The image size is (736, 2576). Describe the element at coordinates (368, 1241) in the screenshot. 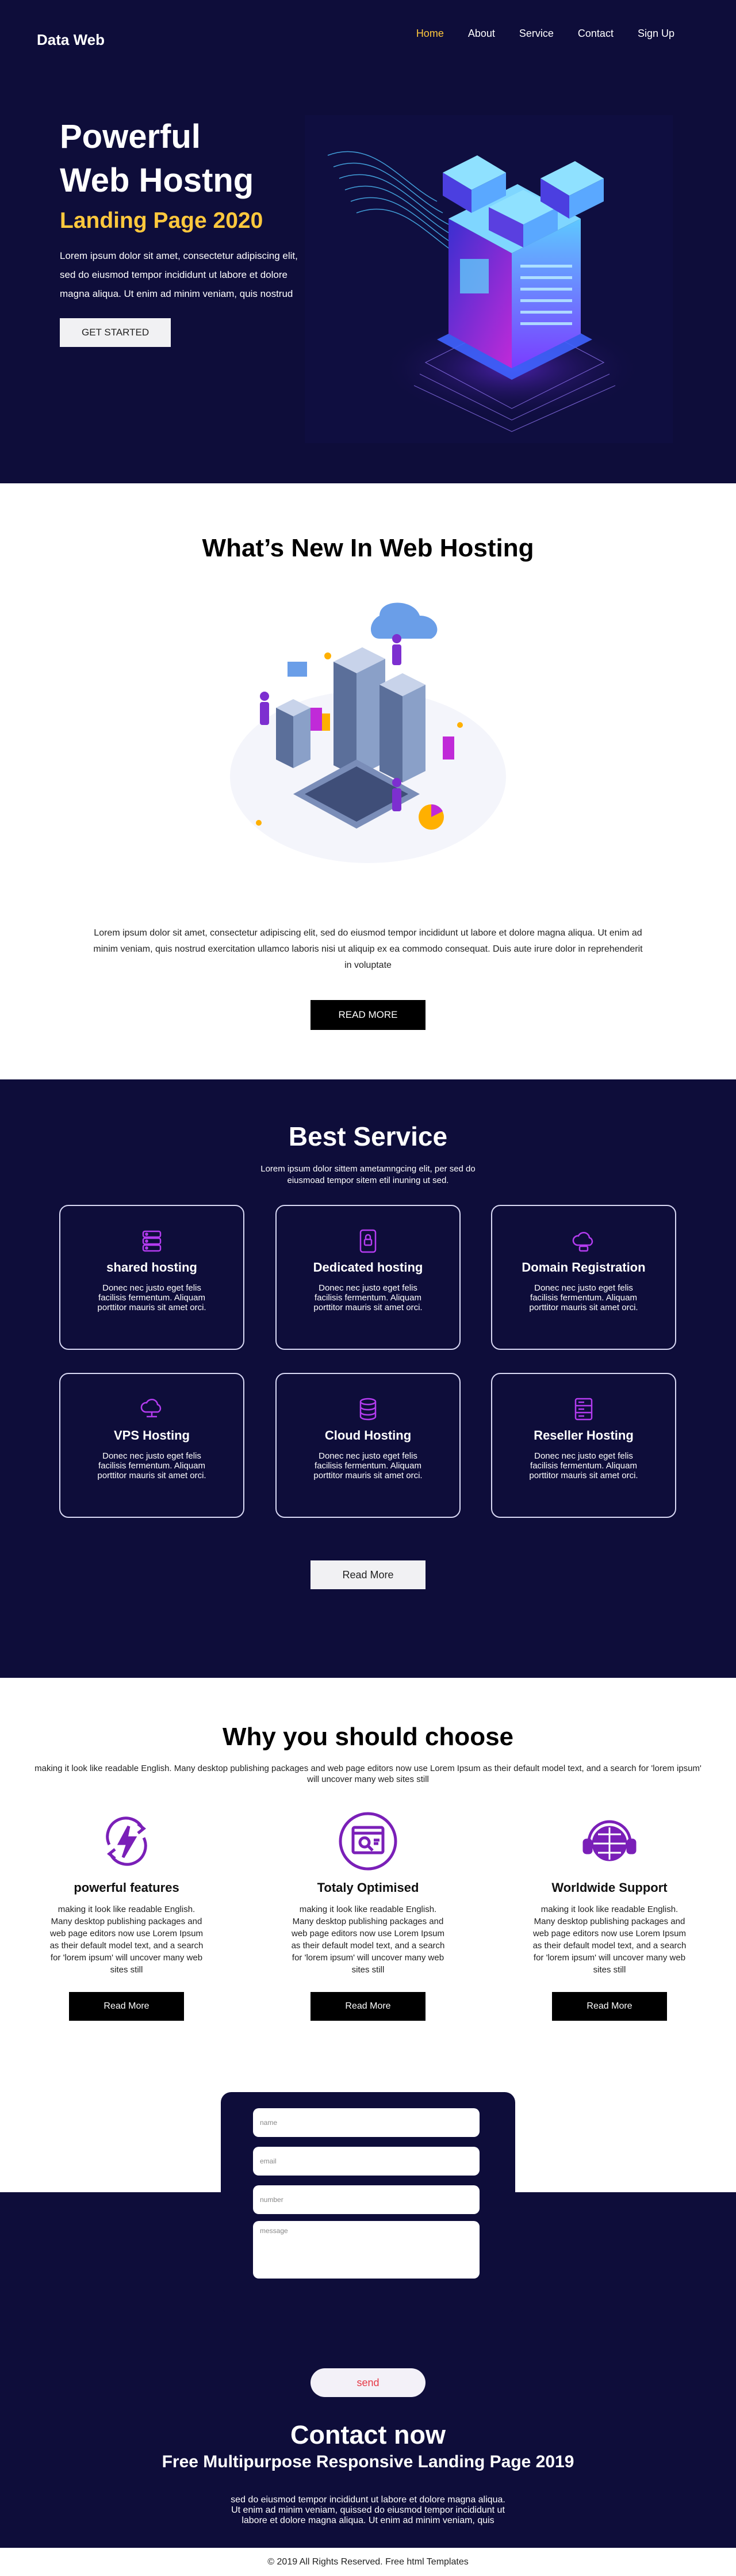

I see `server-lock-icon` at that location.